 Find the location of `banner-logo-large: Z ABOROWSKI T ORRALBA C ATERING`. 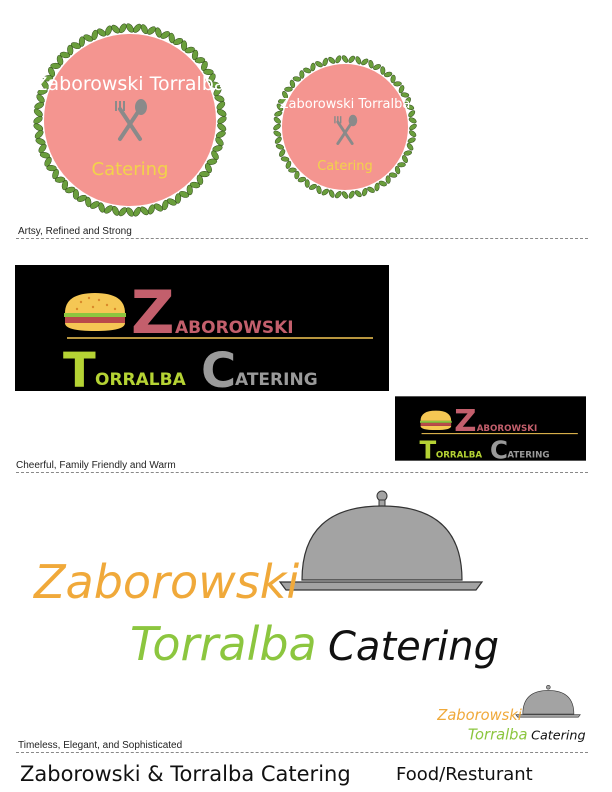

banner-logo-large: Z ABOROWSKI T ORRALBA C ATERING is located at coordinates (202, 328).